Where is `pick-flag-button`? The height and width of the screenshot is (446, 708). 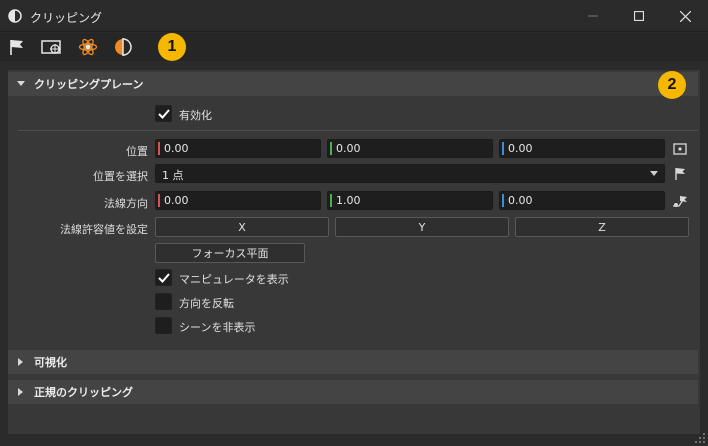
pick-flag-button is located at coordinates (680, 174).